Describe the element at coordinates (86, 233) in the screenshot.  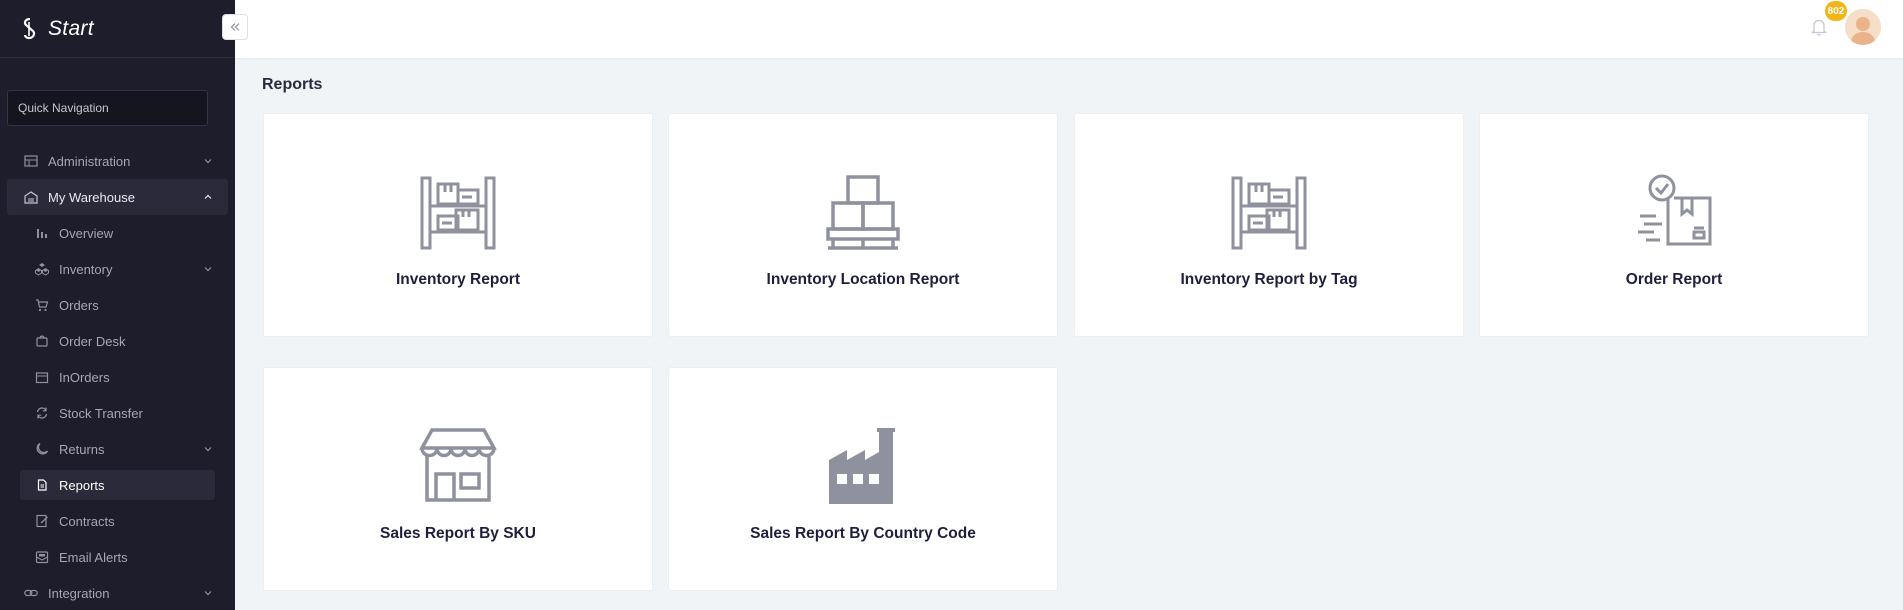
I see `sidebar-item-label: Overview` at that location.